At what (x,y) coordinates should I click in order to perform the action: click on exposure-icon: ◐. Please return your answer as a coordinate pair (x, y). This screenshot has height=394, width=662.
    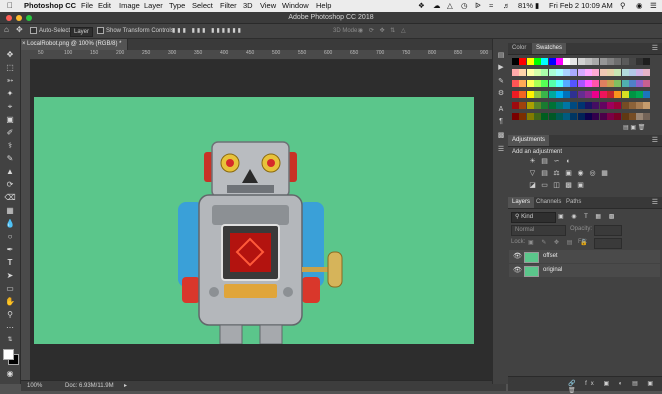
    Looking at the image, I should click on (568, 162).